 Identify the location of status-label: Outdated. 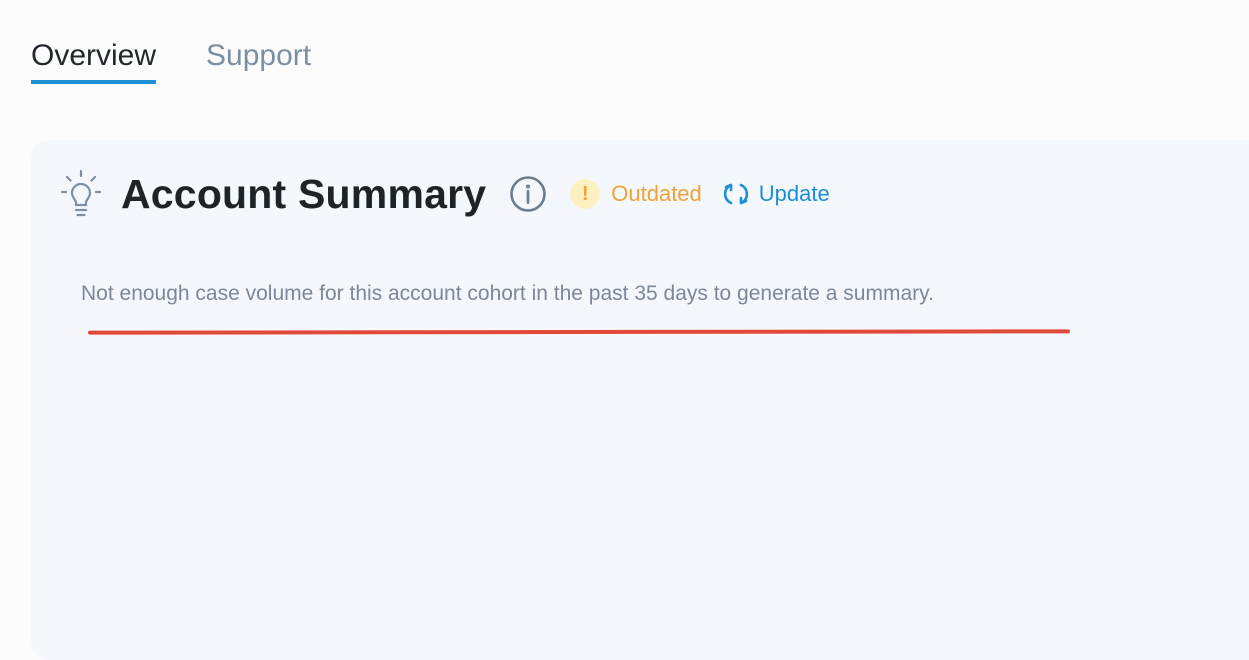
(656, 193).